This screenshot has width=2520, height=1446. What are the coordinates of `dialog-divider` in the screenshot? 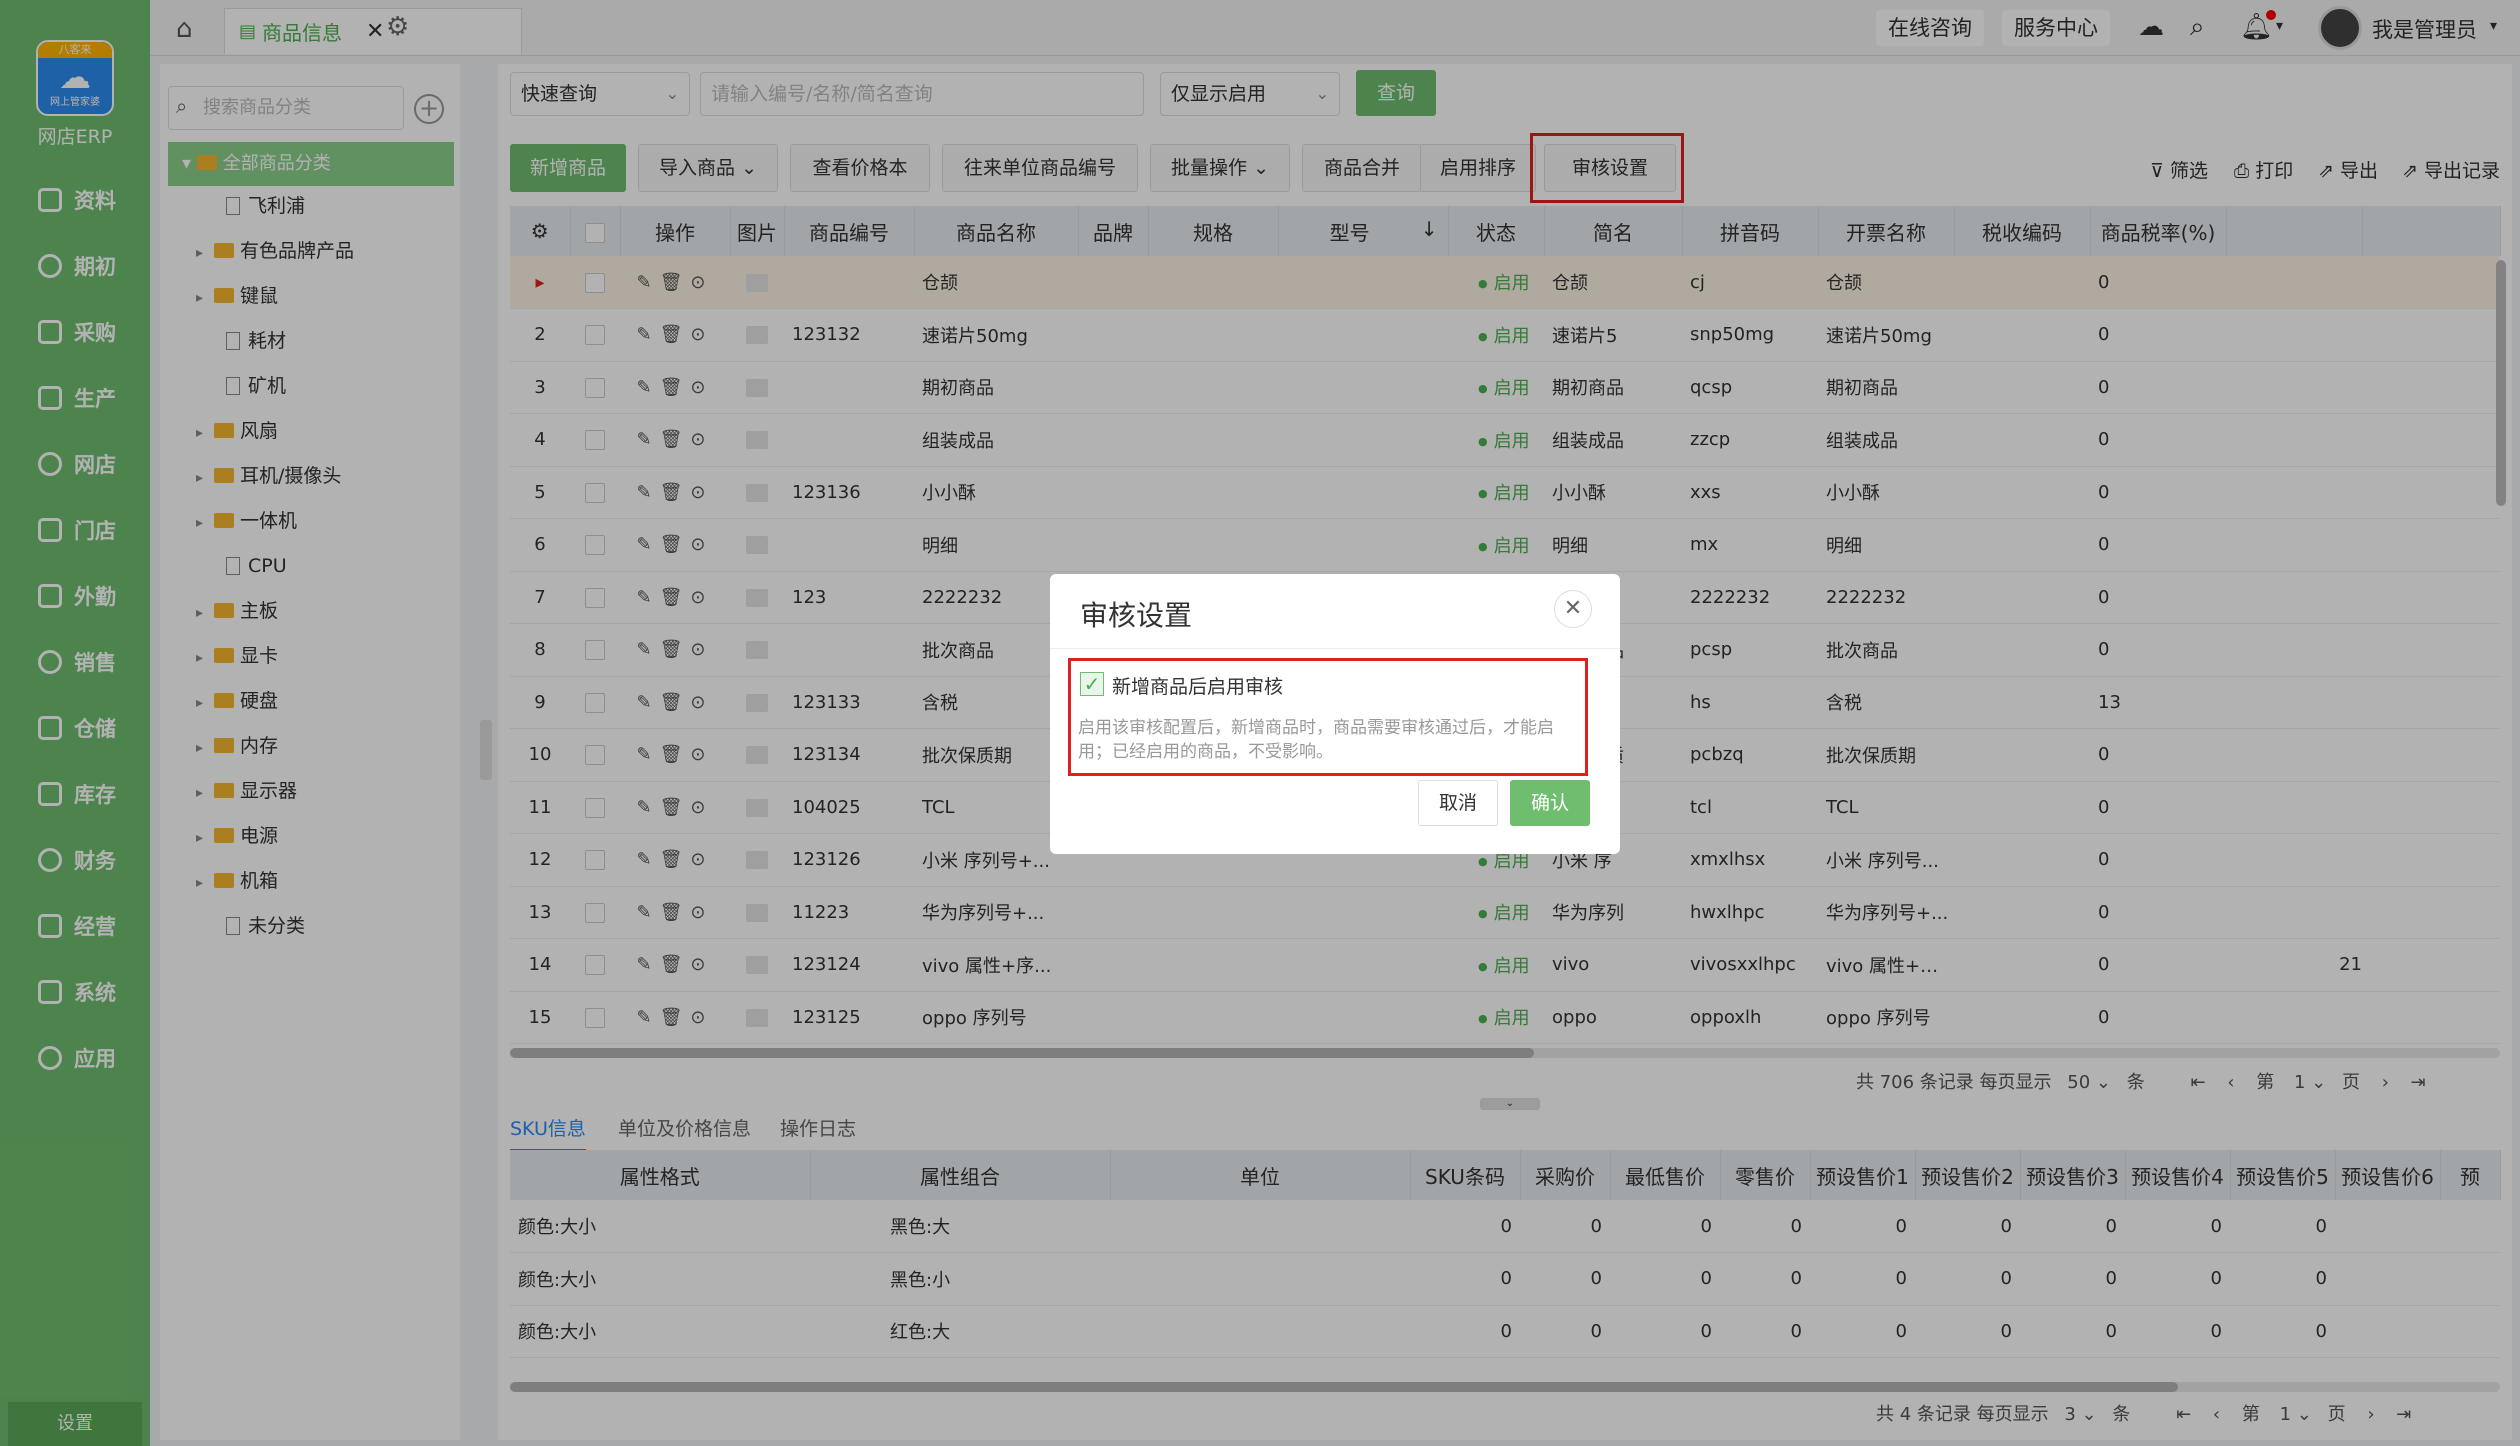 It's located at (1335, 648).